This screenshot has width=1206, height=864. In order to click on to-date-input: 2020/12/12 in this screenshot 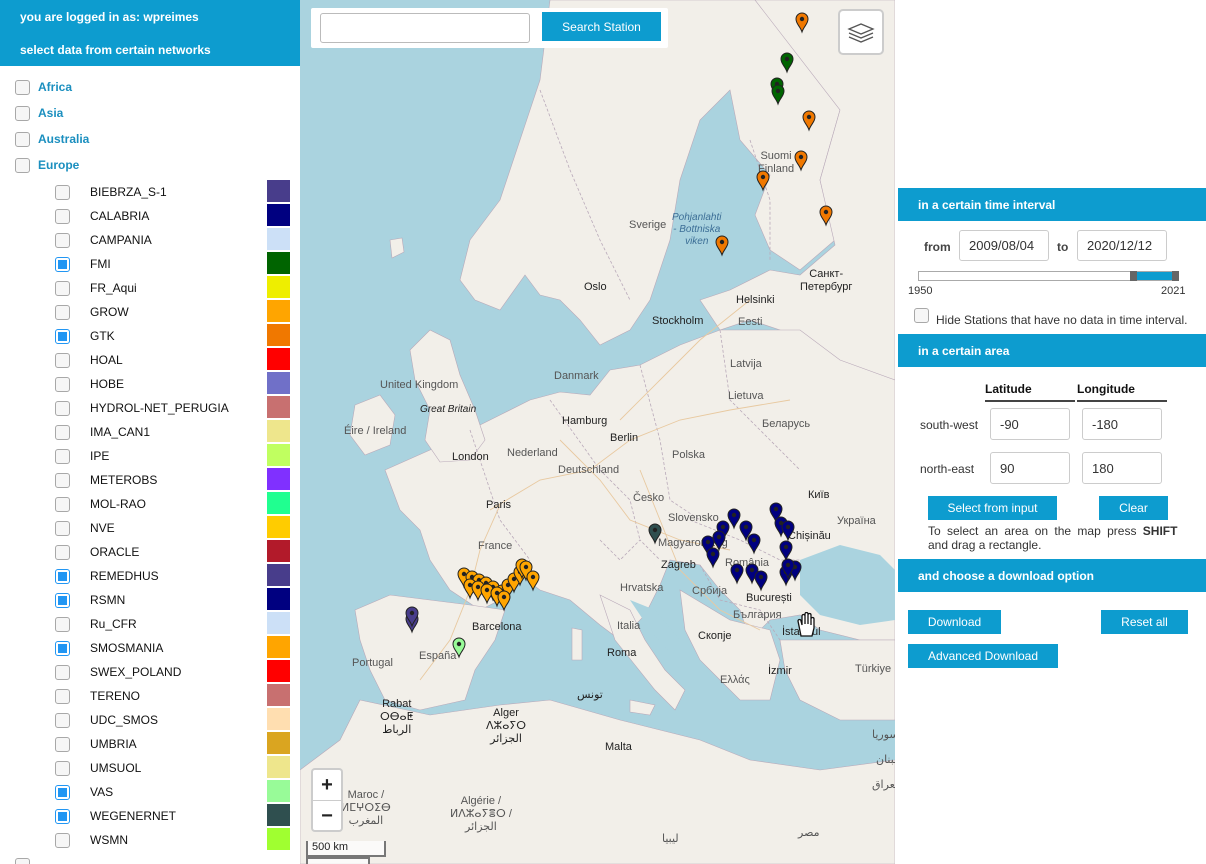, I will do `click(1122, 245)`.